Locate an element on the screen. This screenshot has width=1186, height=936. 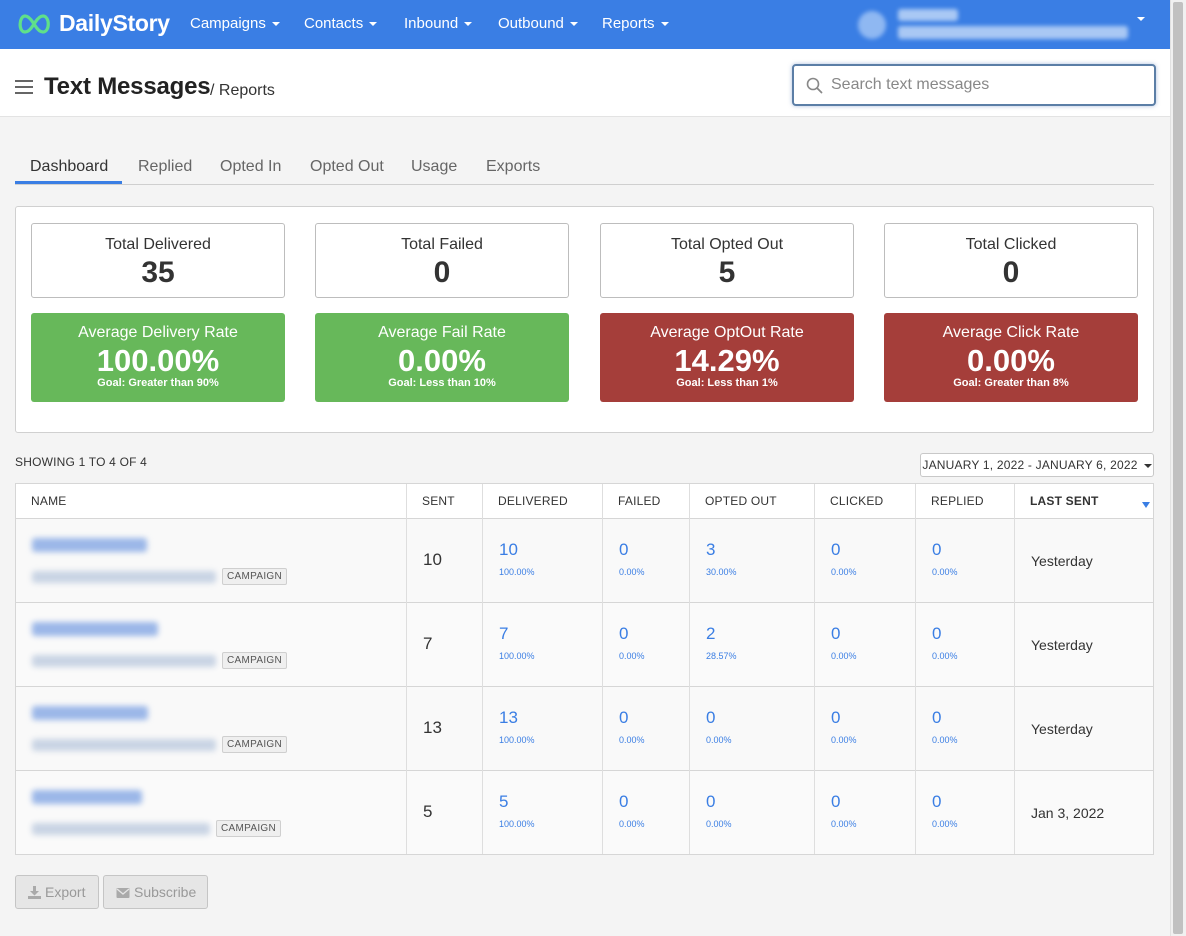
caret-down-icon is located at coordinates (573, 24).